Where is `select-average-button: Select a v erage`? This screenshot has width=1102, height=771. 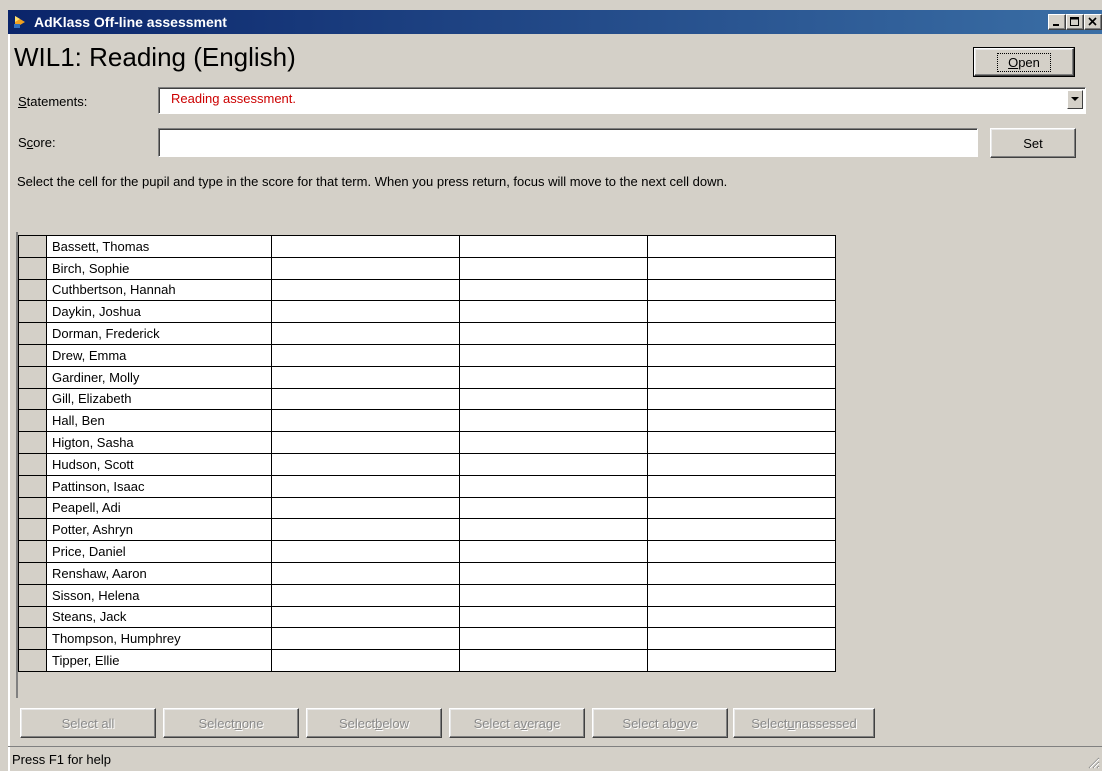 select-average-button: Select a v erage is located at coordinates (517, 723).